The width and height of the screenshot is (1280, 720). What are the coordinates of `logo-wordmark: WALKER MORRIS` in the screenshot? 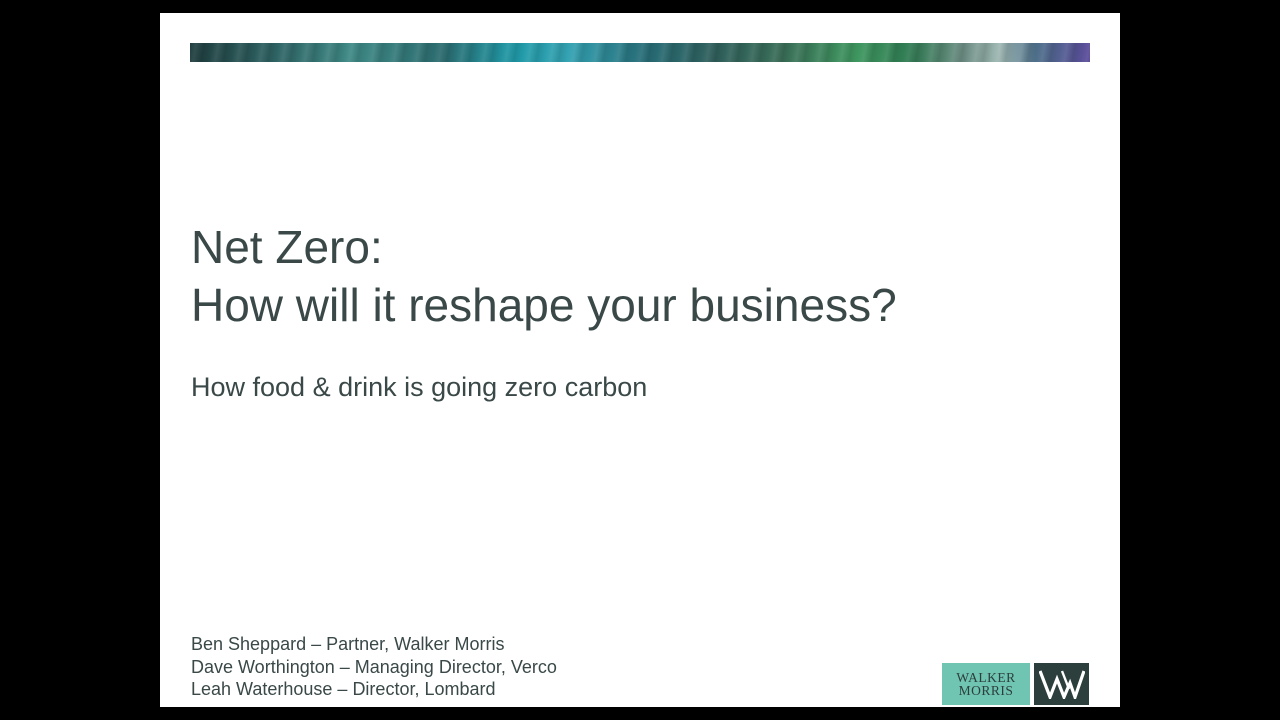 It's located at (986, 684).